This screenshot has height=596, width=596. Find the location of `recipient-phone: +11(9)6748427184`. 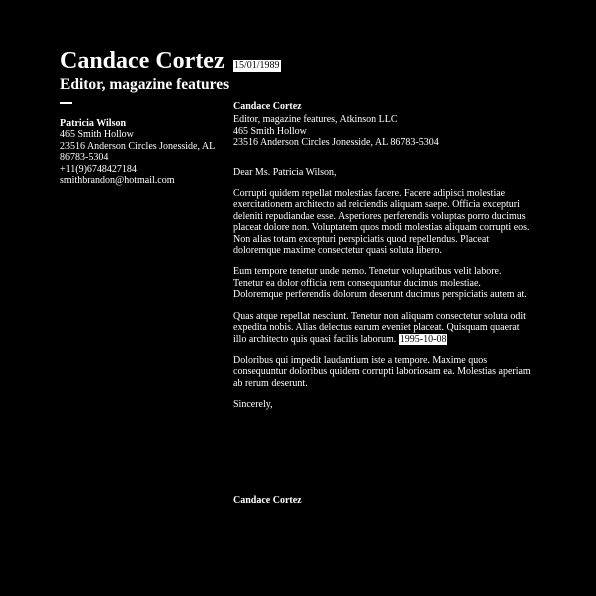

recipient-phone: +11(9)6748427184 is located at coordinates (98, 169).